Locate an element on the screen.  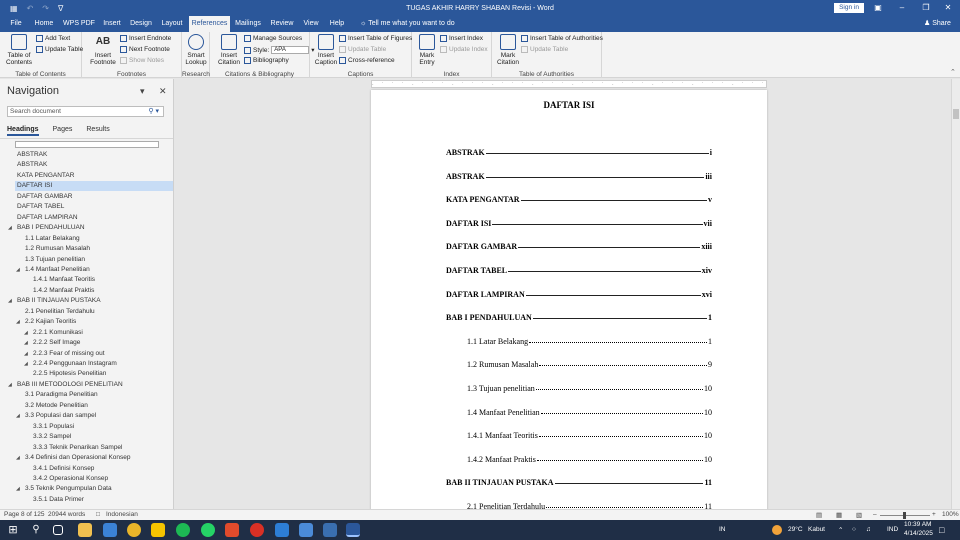
tab-wps-pdf: WPS PDF is located at coordinates (79, 24).